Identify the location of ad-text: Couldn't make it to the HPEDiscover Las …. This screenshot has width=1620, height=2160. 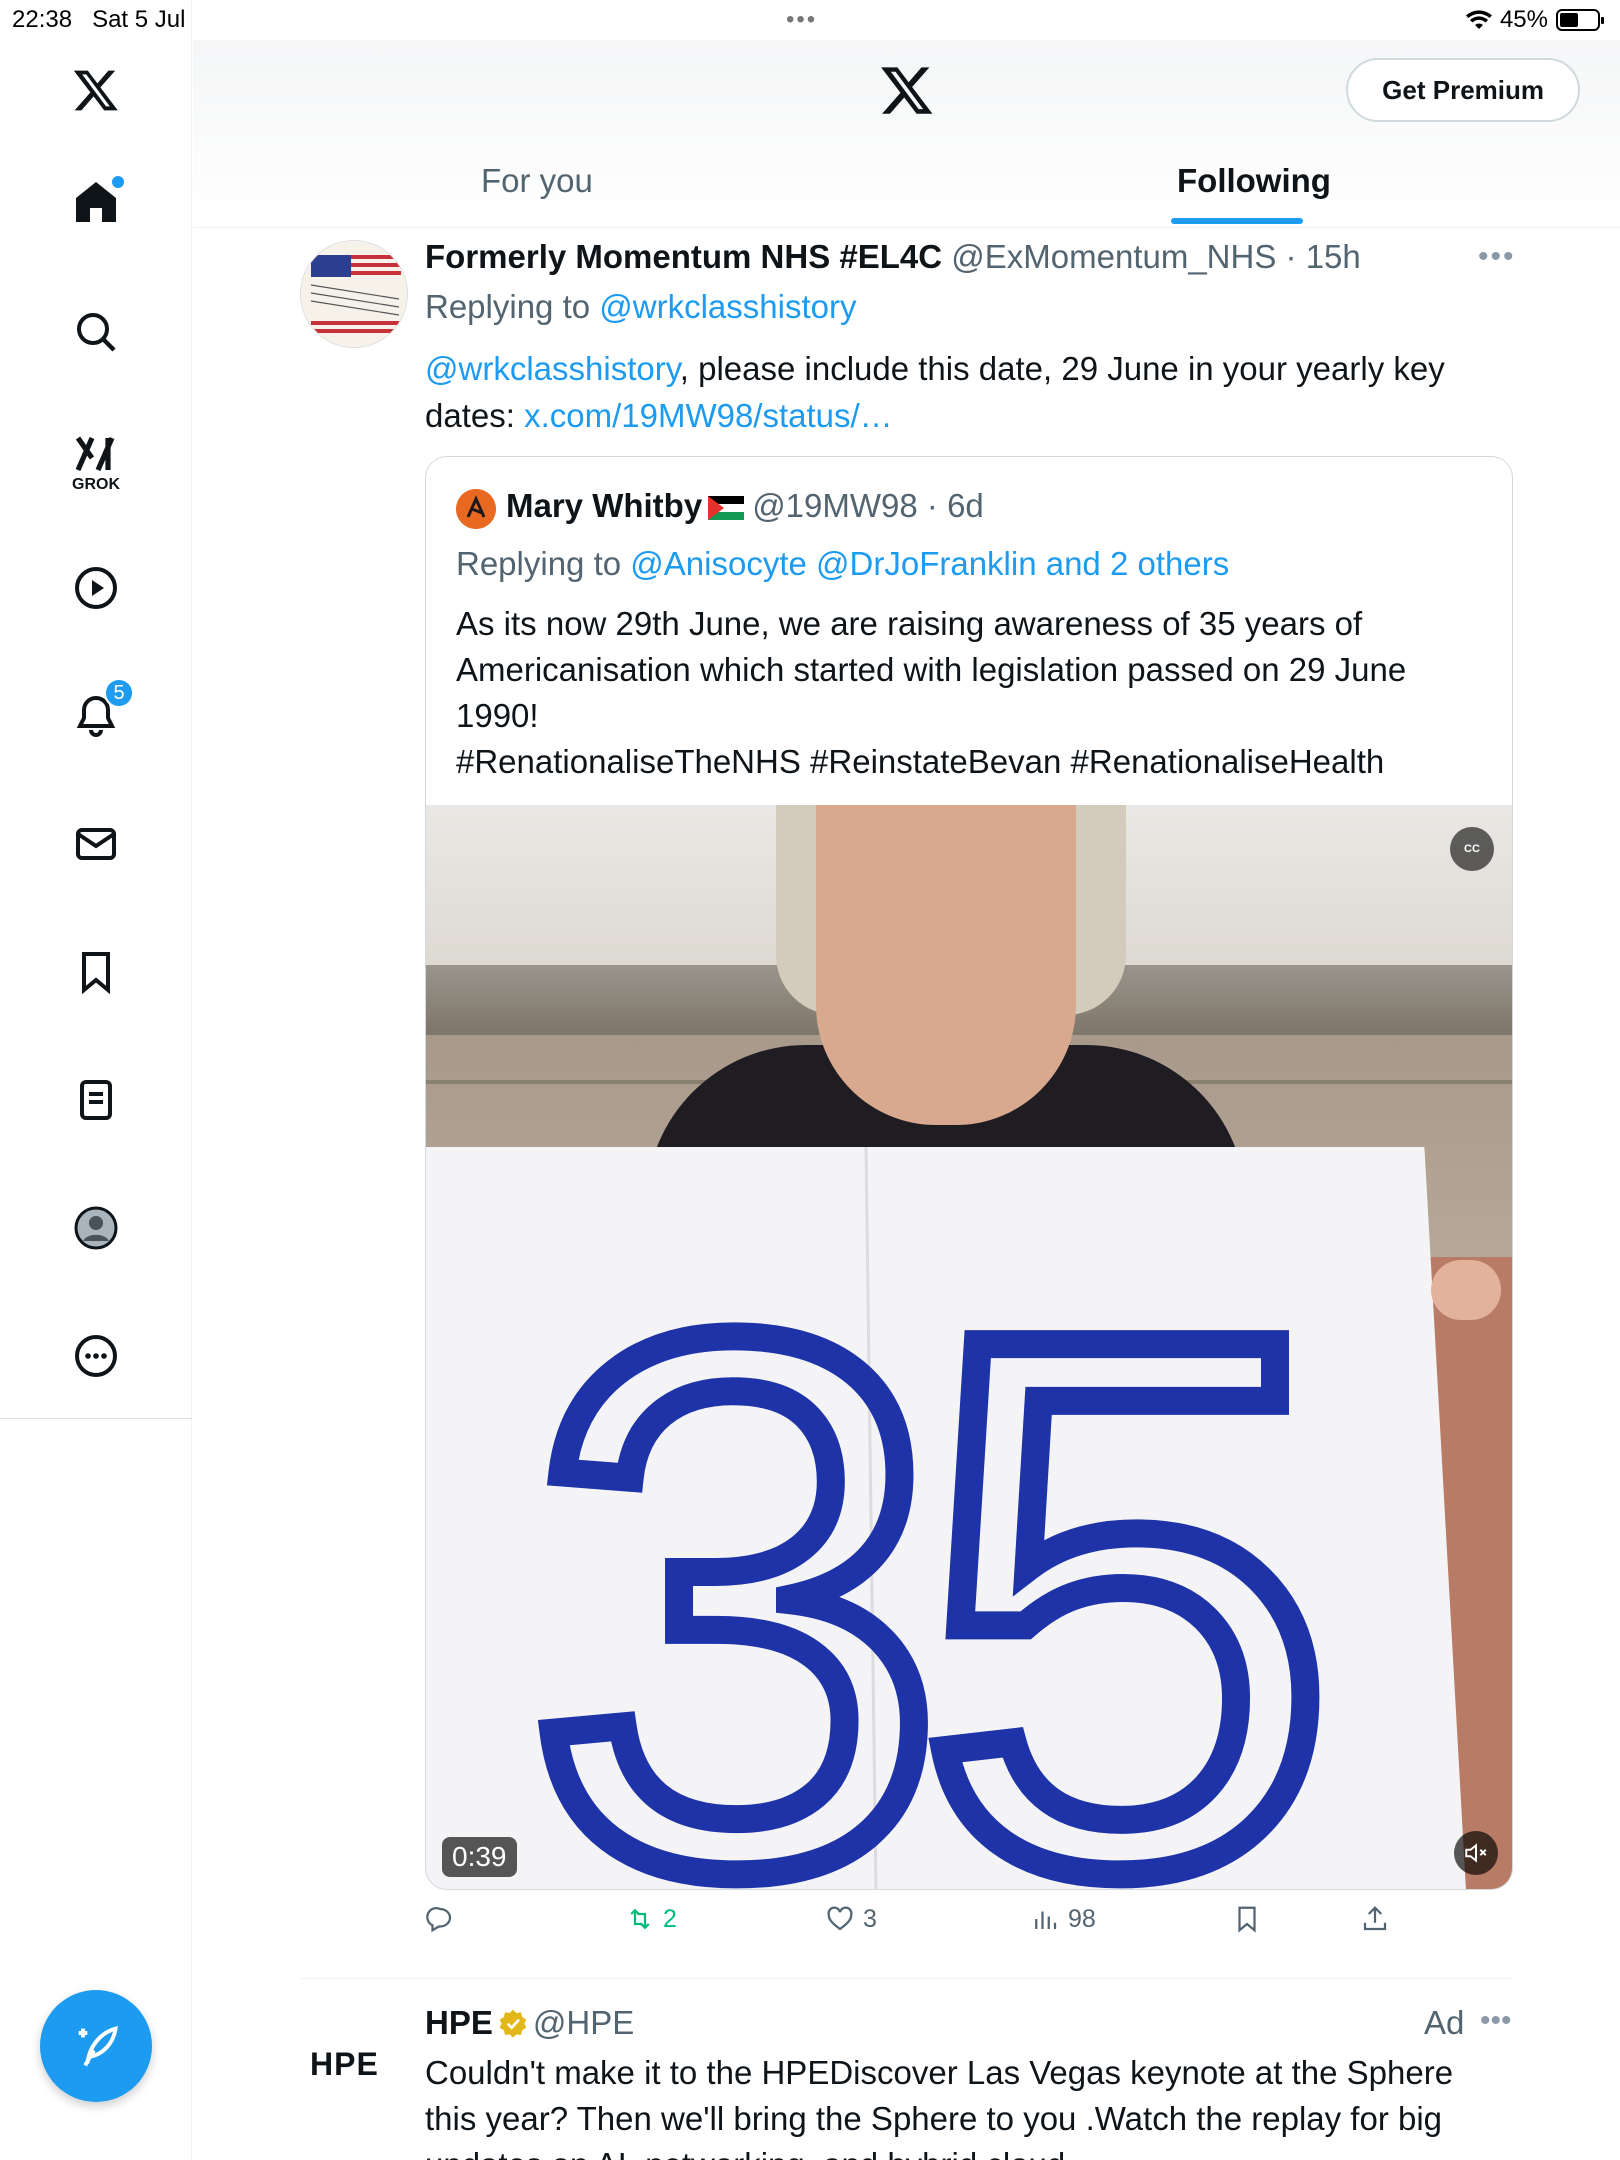
(939, 2107).